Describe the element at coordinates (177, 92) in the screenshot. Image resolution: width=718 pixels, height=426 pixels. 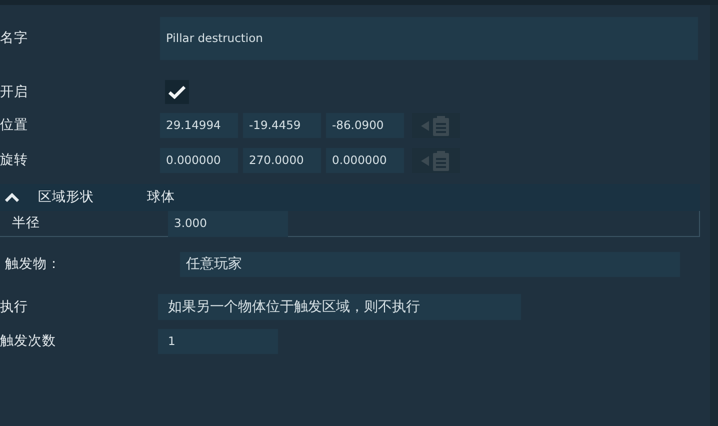
I see `checkbox` at that location.